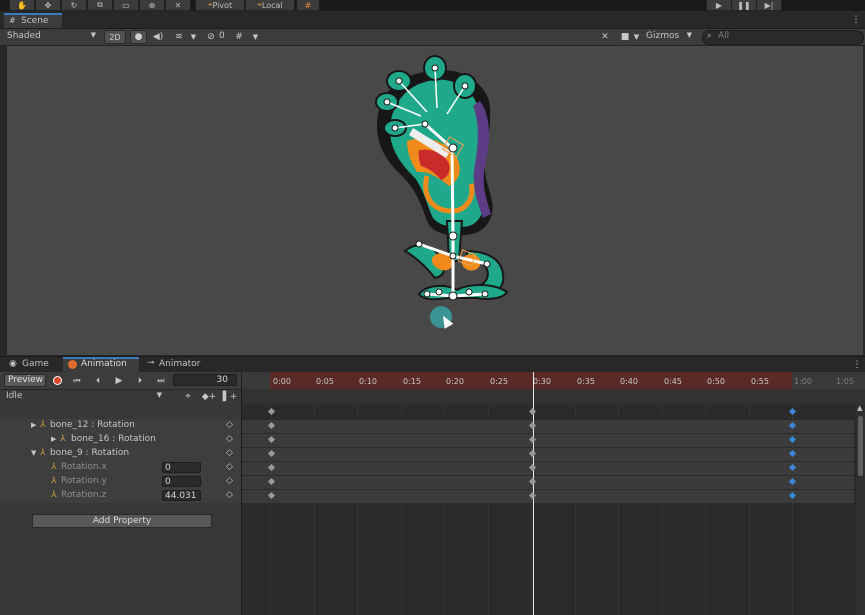 The width and height of the screenshot is (865, 615). I want to click on event-row, so click(553, 396).